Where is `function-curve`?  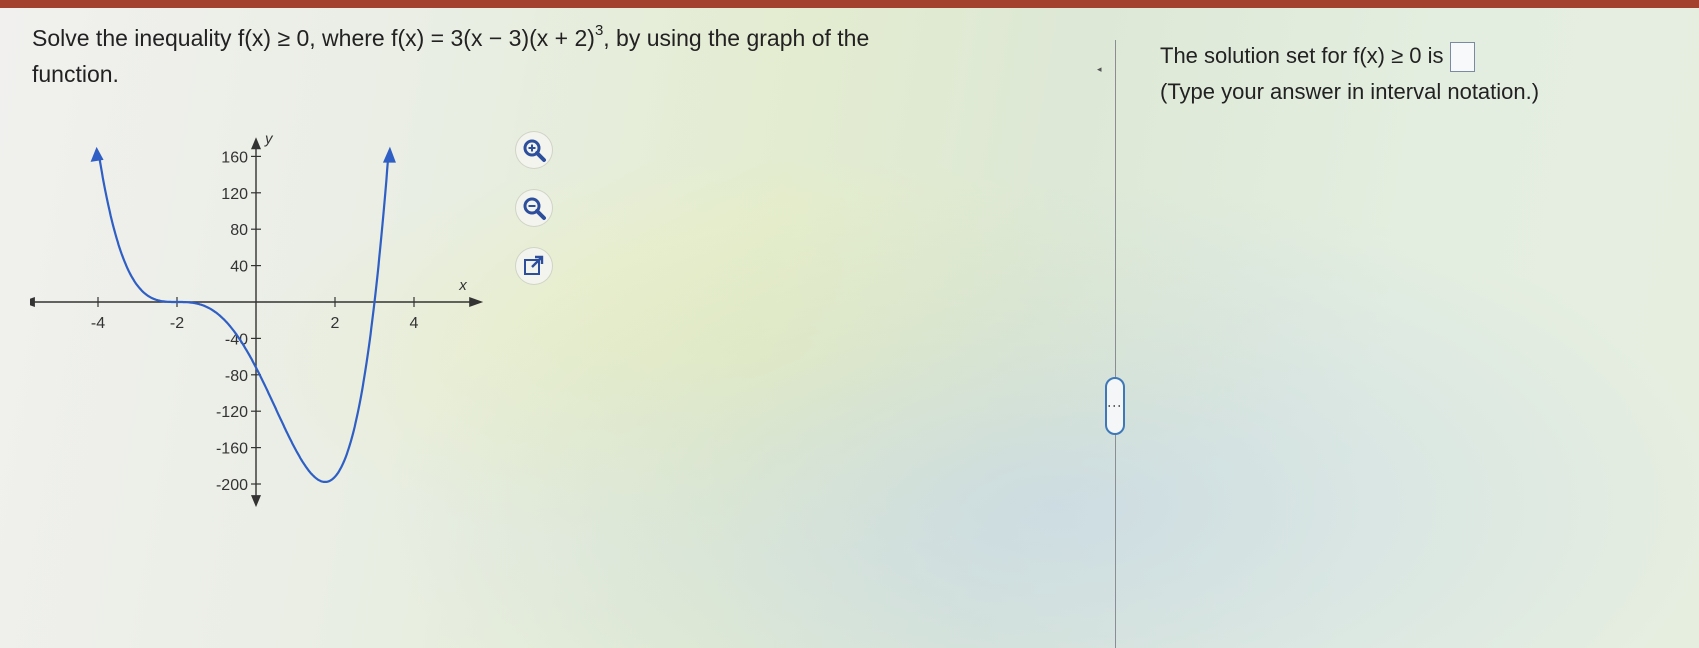 function-curve is located at coordinates (243, 320).